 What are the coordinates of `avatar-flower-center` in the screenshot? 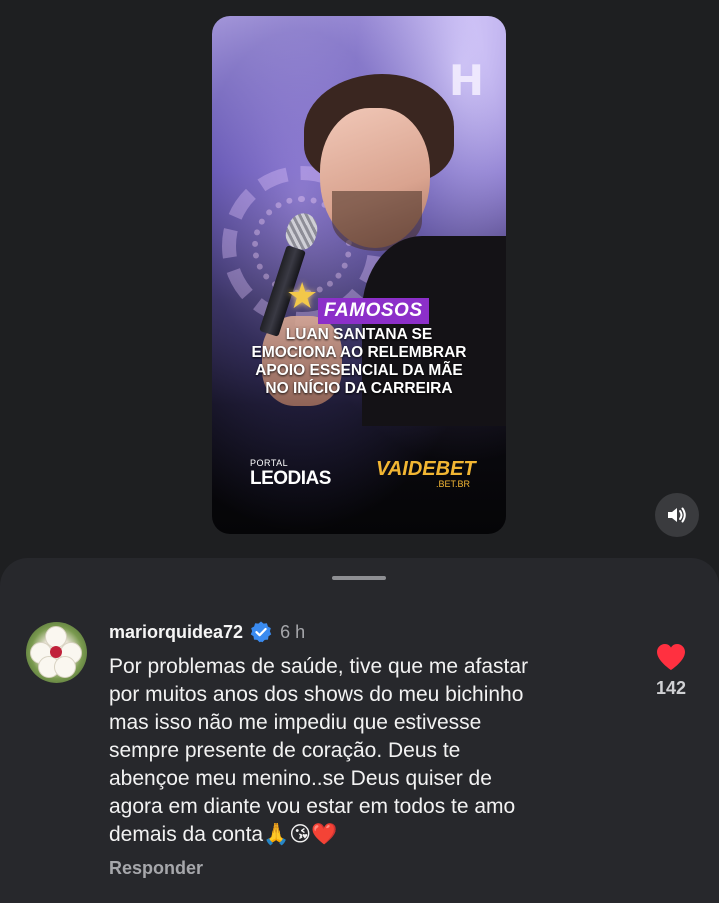 It's located at (56, 652).